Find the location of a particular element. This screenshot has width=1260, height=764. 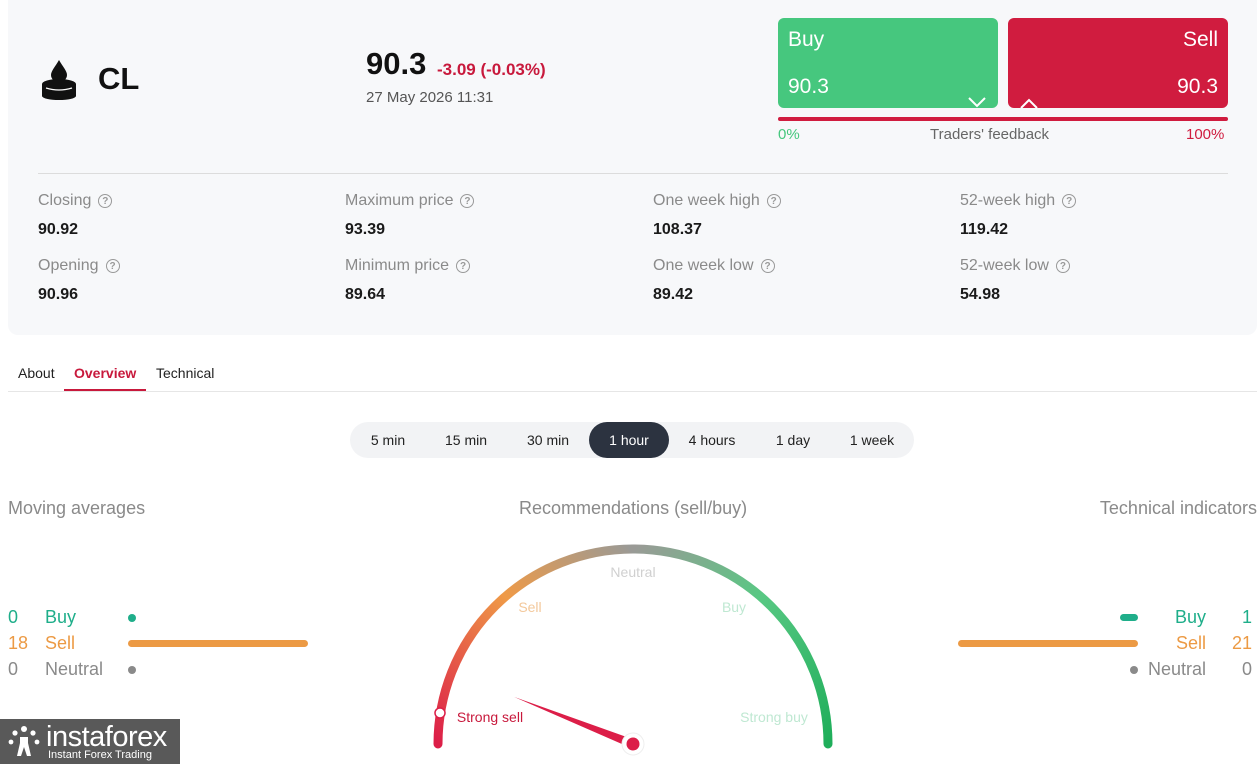

ma-sell-label: Sell is located at coordinates (60, 643).